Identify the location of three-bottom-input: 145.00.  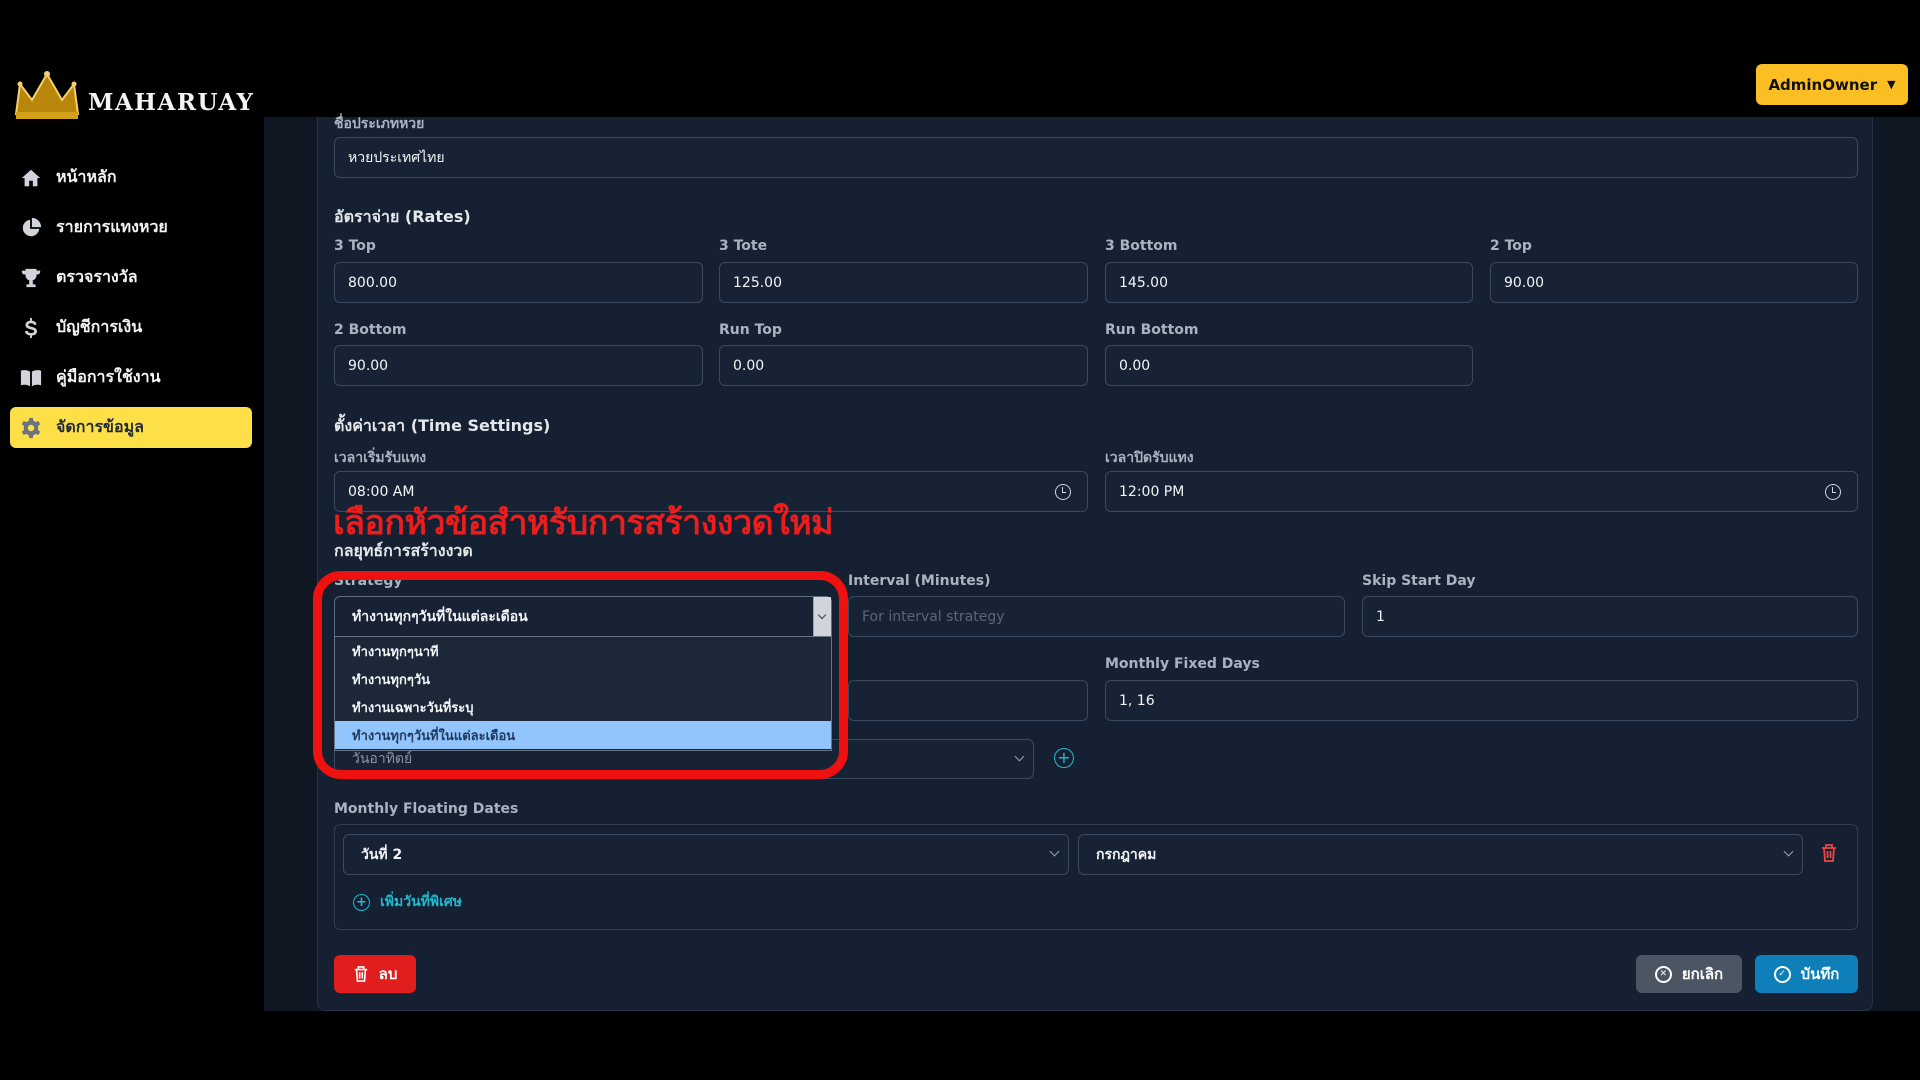
(1289, 282).